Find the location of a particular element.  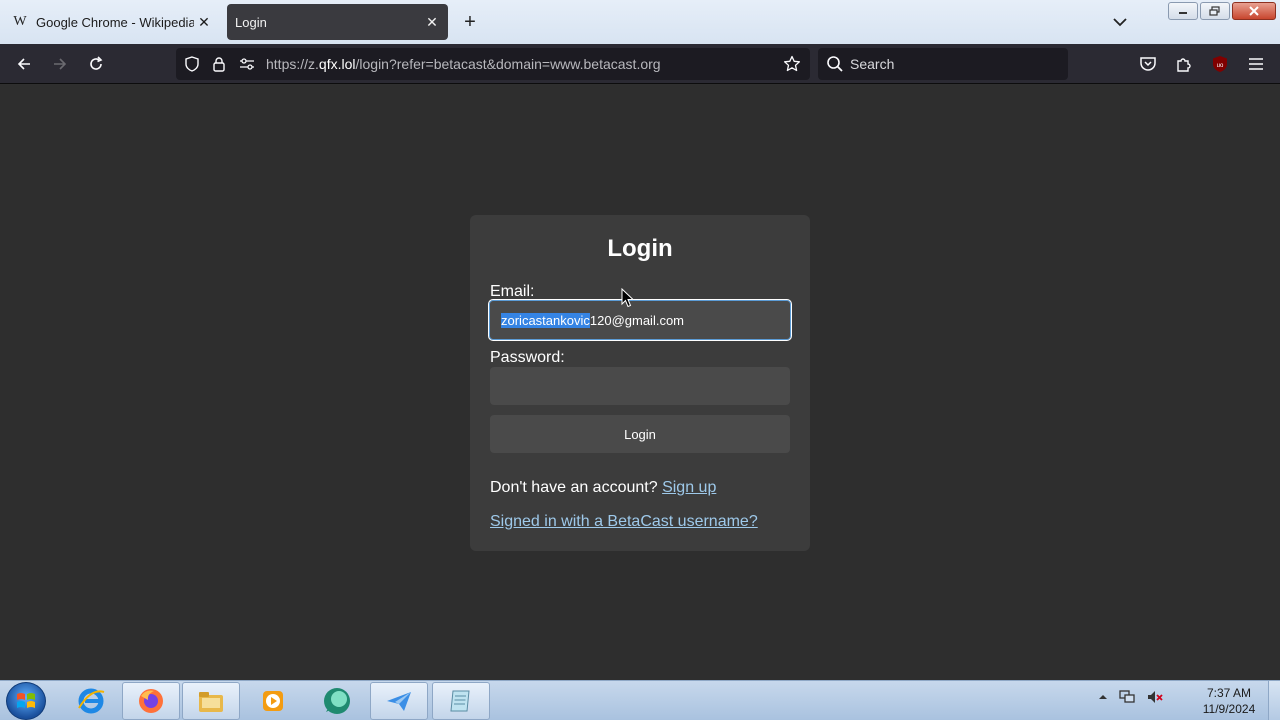

email-selected-text: zoricastankovic is located at coordinates (545, 320).